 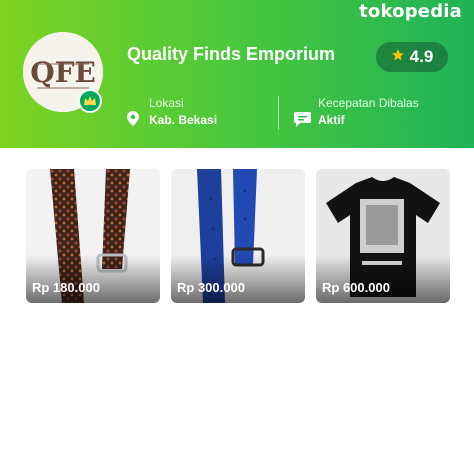 I want to click on info-divider, so click(x=278, y=113).